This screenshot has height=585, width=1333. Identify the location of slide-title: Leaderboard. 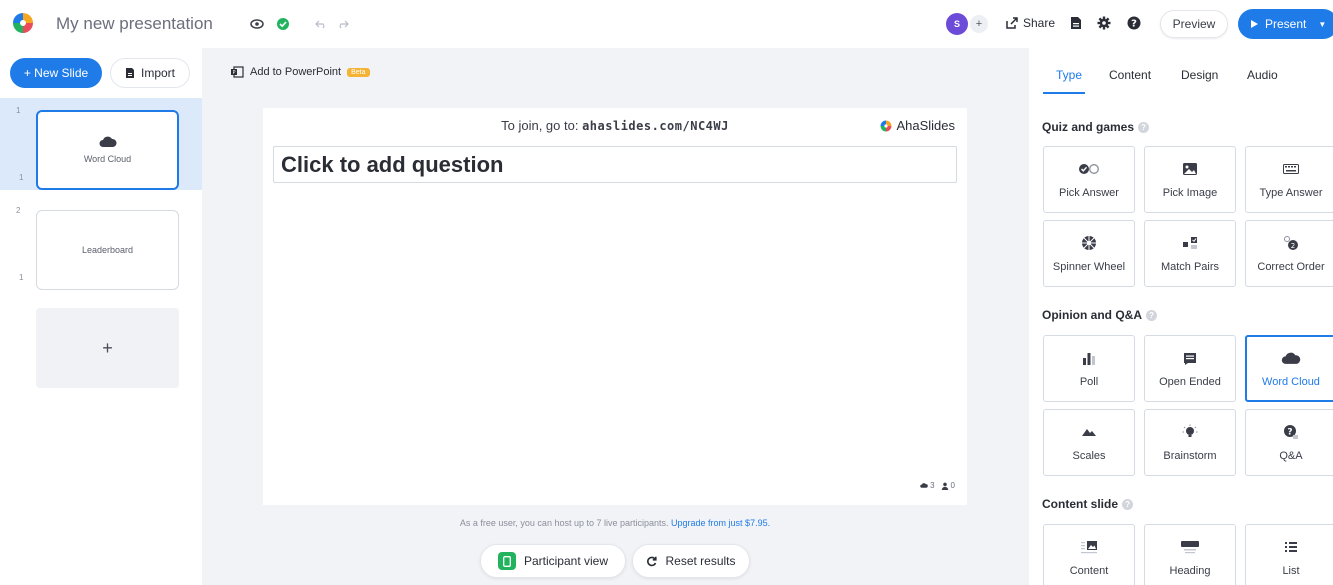
(107, 250).